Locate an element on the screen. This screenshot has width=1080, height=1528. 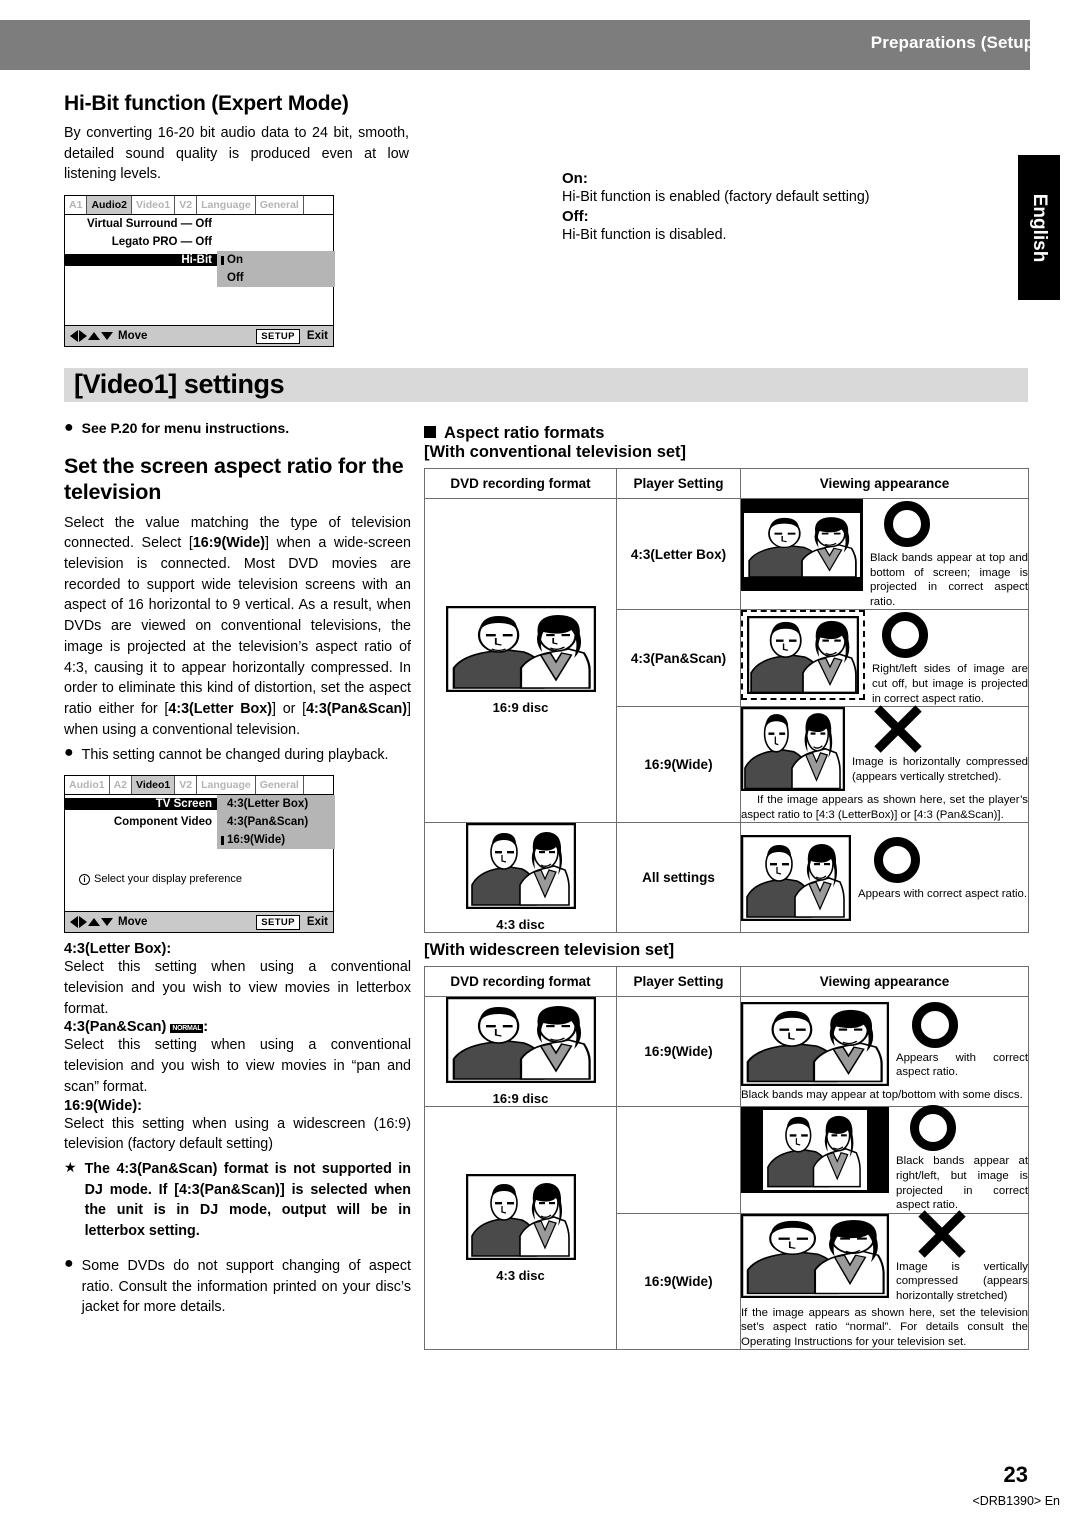
osd2-tab-general: General is located at coordinates (279, 785).